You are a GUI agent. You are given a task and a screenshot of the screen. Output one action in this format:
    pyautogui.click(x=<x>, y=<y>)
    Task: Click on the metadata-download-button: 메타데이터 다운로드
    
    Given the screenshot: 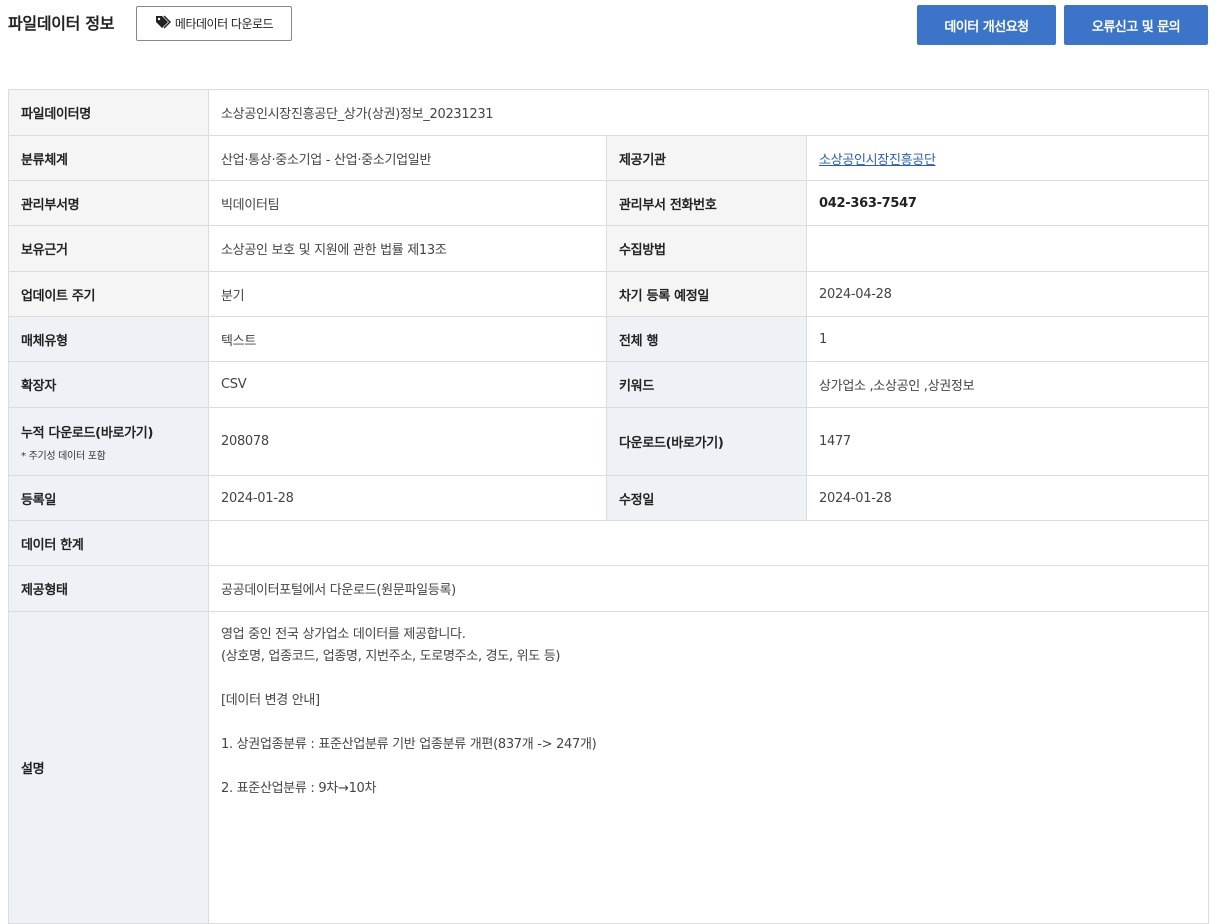 What is the action you would take?
    pyautogui.click(x=214, y=23)
    